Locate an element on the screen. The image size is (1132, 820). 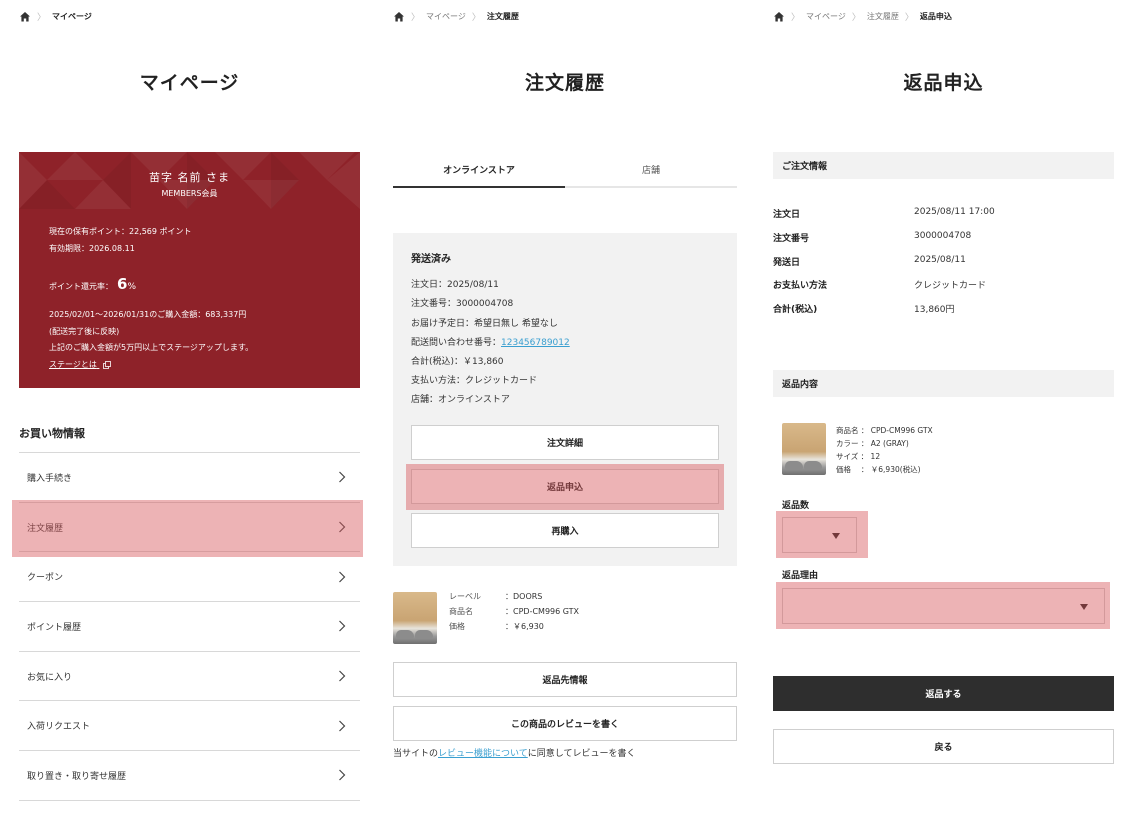
return-request-button: 返品申込 is located at coordinates (565, 486).